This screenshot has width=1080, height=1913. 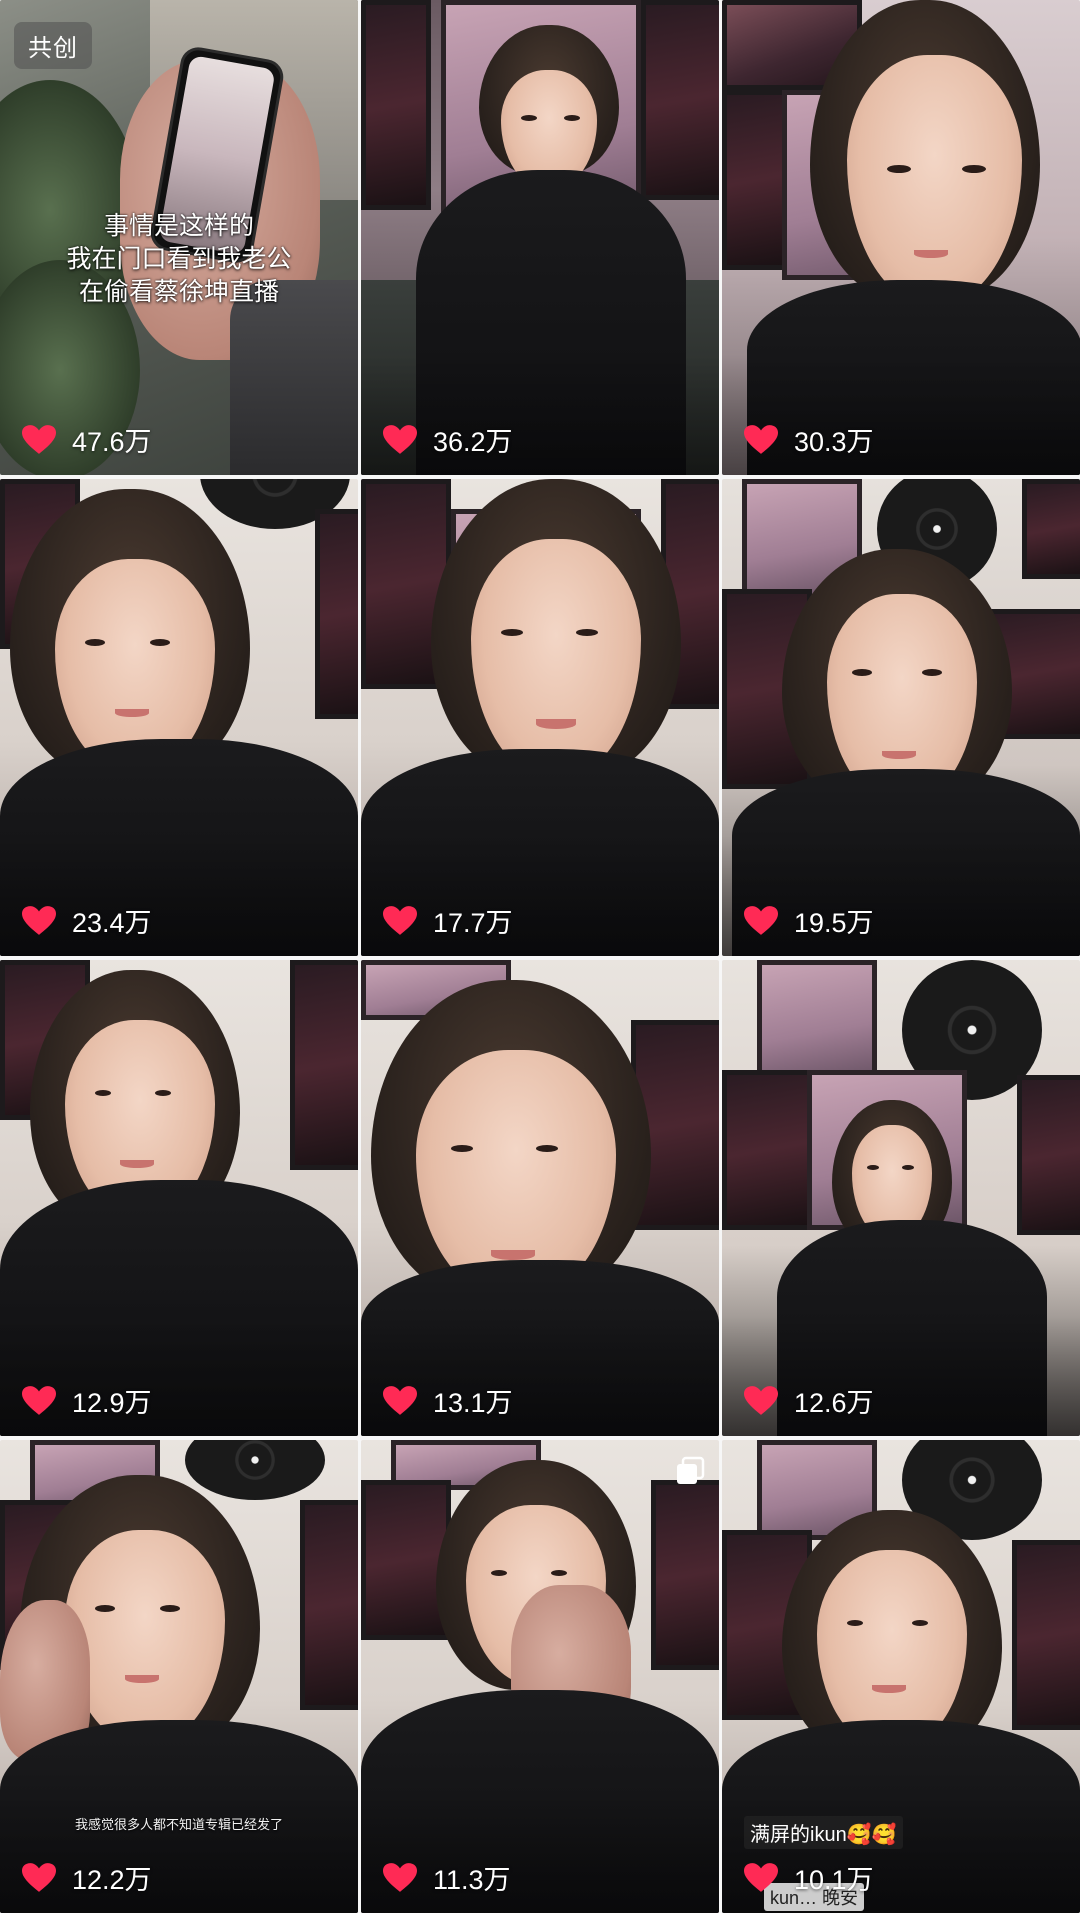 What do you see at coordinates (179, 259) in the screenshot?
I see `video-caption: 事情是这样的 我在门口看到我老公 在偷看蔡徐坤直播` at bounding box center [179, 259].